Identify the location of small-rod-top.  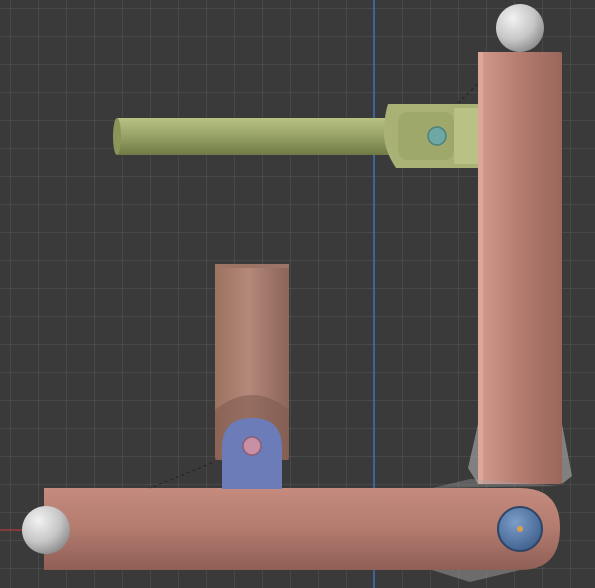
(252, 266).